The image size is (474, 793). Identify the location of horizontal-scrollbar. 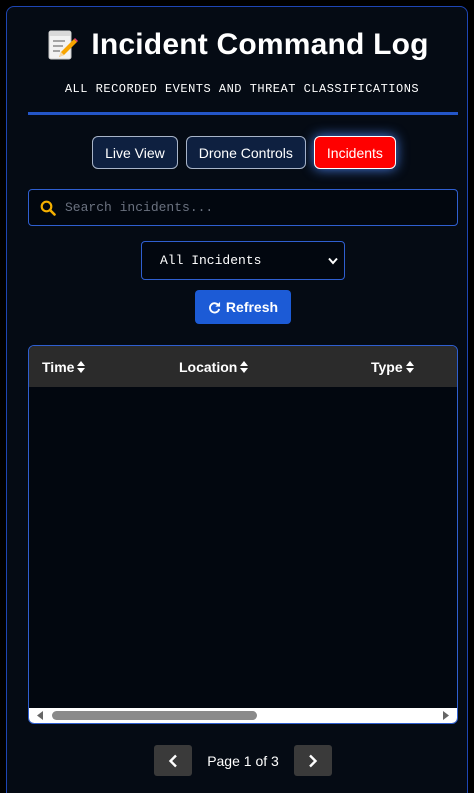
(243, 715).